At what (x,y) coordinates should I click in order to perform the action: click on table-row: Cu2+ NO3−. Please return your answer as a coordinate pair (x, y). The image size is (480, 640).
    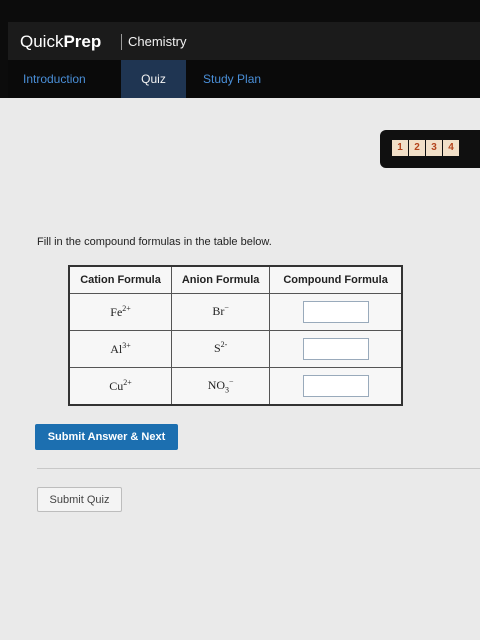
    Looking at the image, I should click on (235, 386).